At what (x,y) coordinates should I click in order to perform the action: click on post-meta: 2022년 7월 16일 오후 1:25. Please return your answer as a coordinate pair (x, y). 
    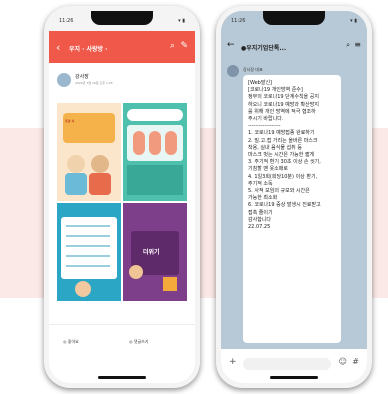
    Looking at the image, I should click on (94, 83).